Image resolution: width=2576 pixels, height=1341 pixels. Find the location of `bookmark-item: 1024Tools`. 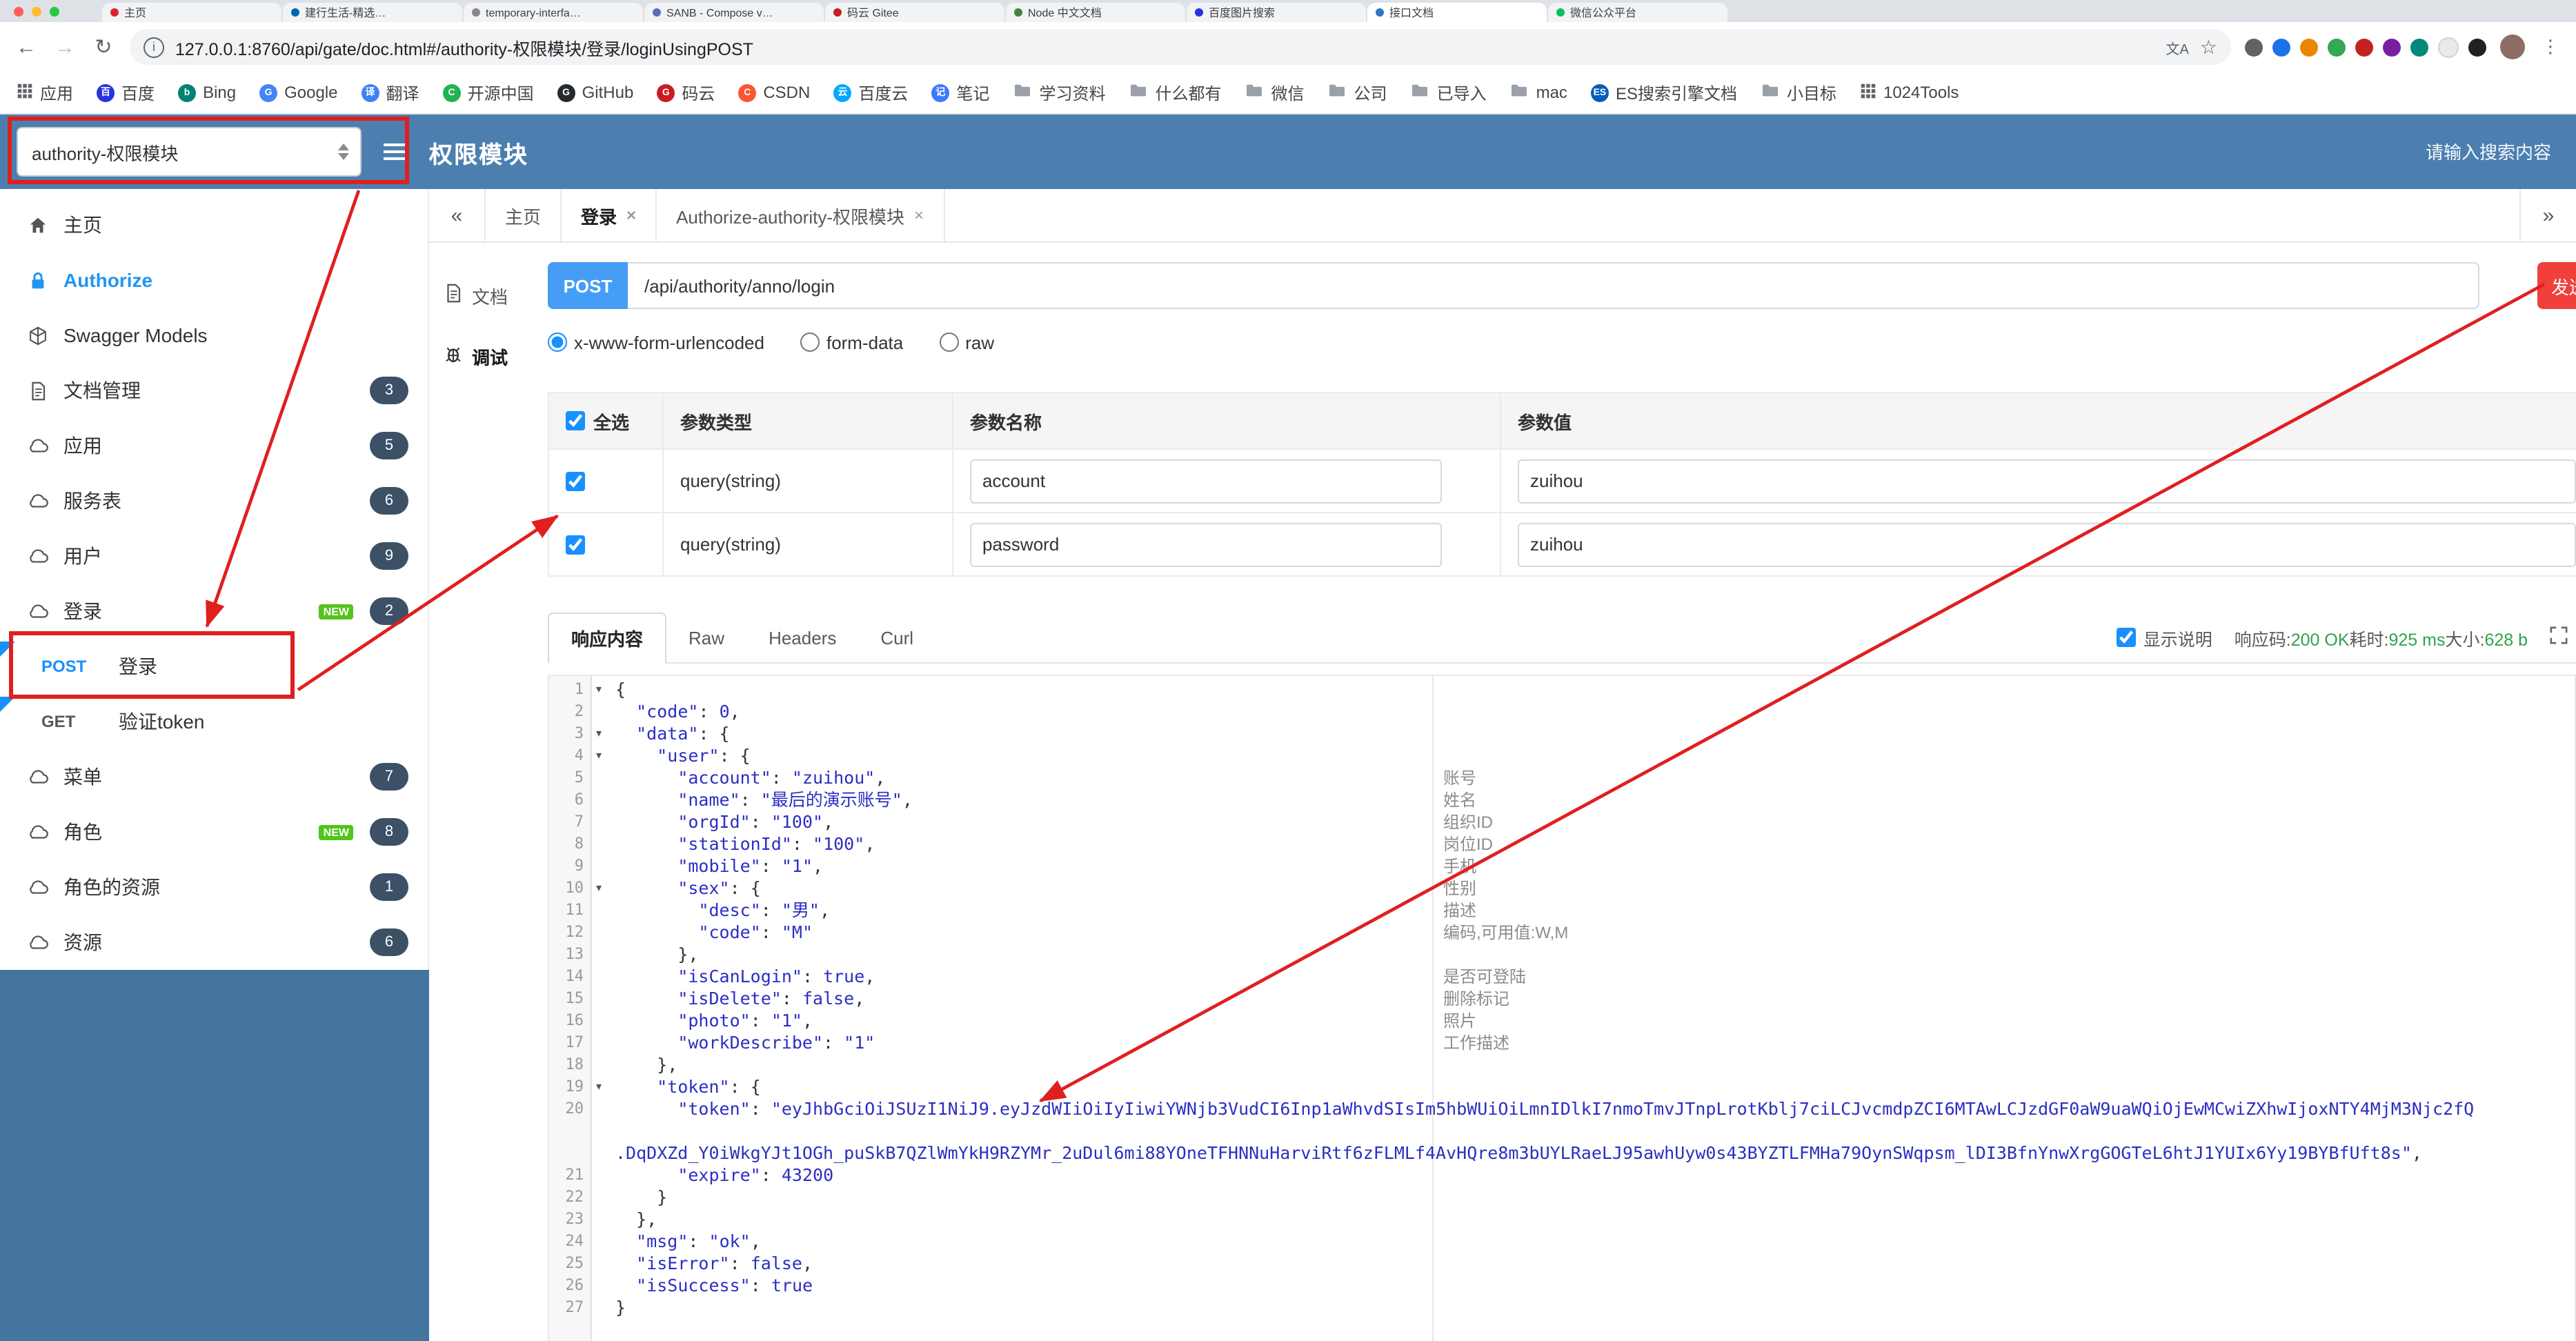

bookmark-item: 1024Tools is located at coordinates (1909, 92).